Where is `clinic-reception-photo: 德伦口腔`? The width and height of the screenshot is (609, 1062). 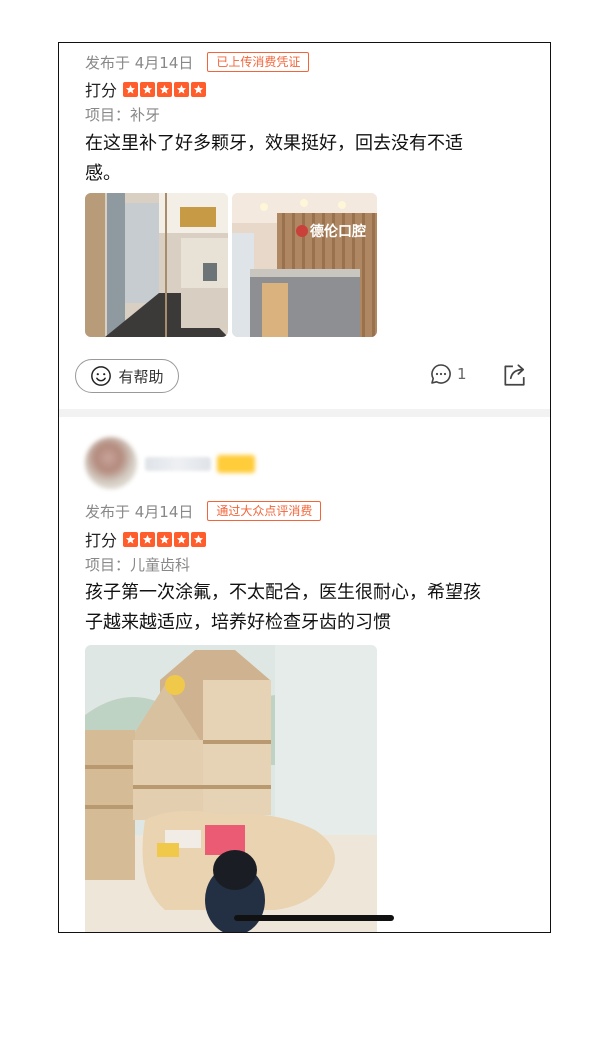 clinic-reception-photo: 德伦口腔 is located at coordinates (304, 265).